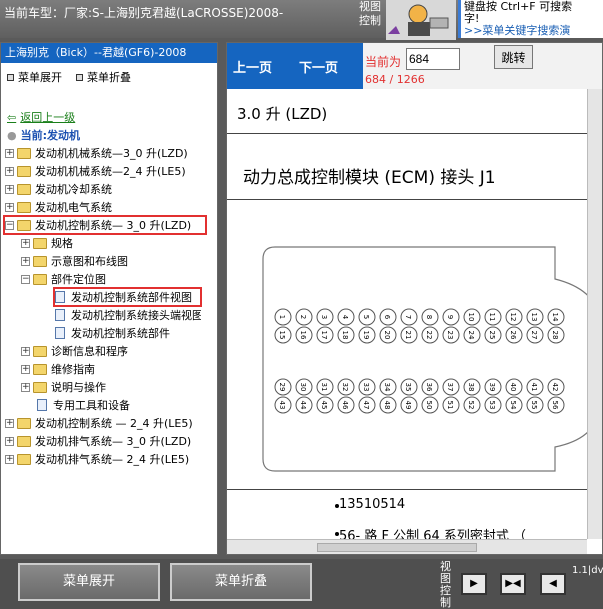 The height and width of the screenshot is (609, 603). Describe the element at coordinates (318, 66) in the screenshot. I see `next-page-button: 下一页` at that location.